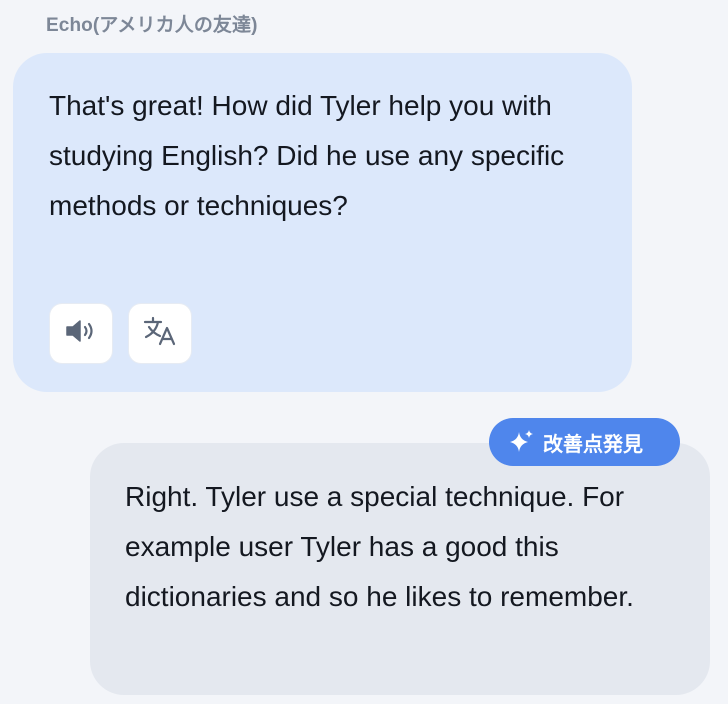 This screenshot has width=728, height=704. Describe the element at coordinates (152, 25) in the screenshot. I see `sender-name: Echo(アメリカ人の友達)` at that location.